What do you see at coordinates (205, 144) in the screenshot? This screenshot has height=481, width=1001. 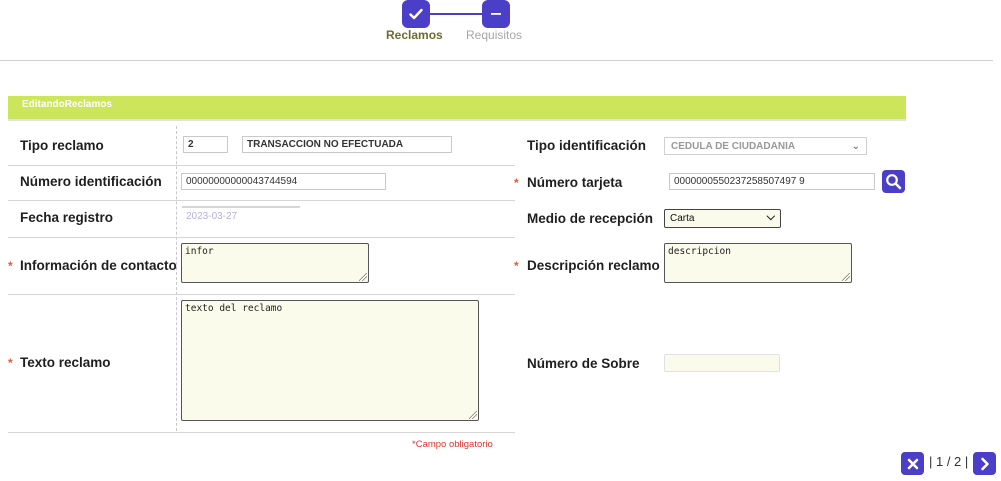 I see `tipo-reclamo-code-input: 2` at bounding box center [205, 144].